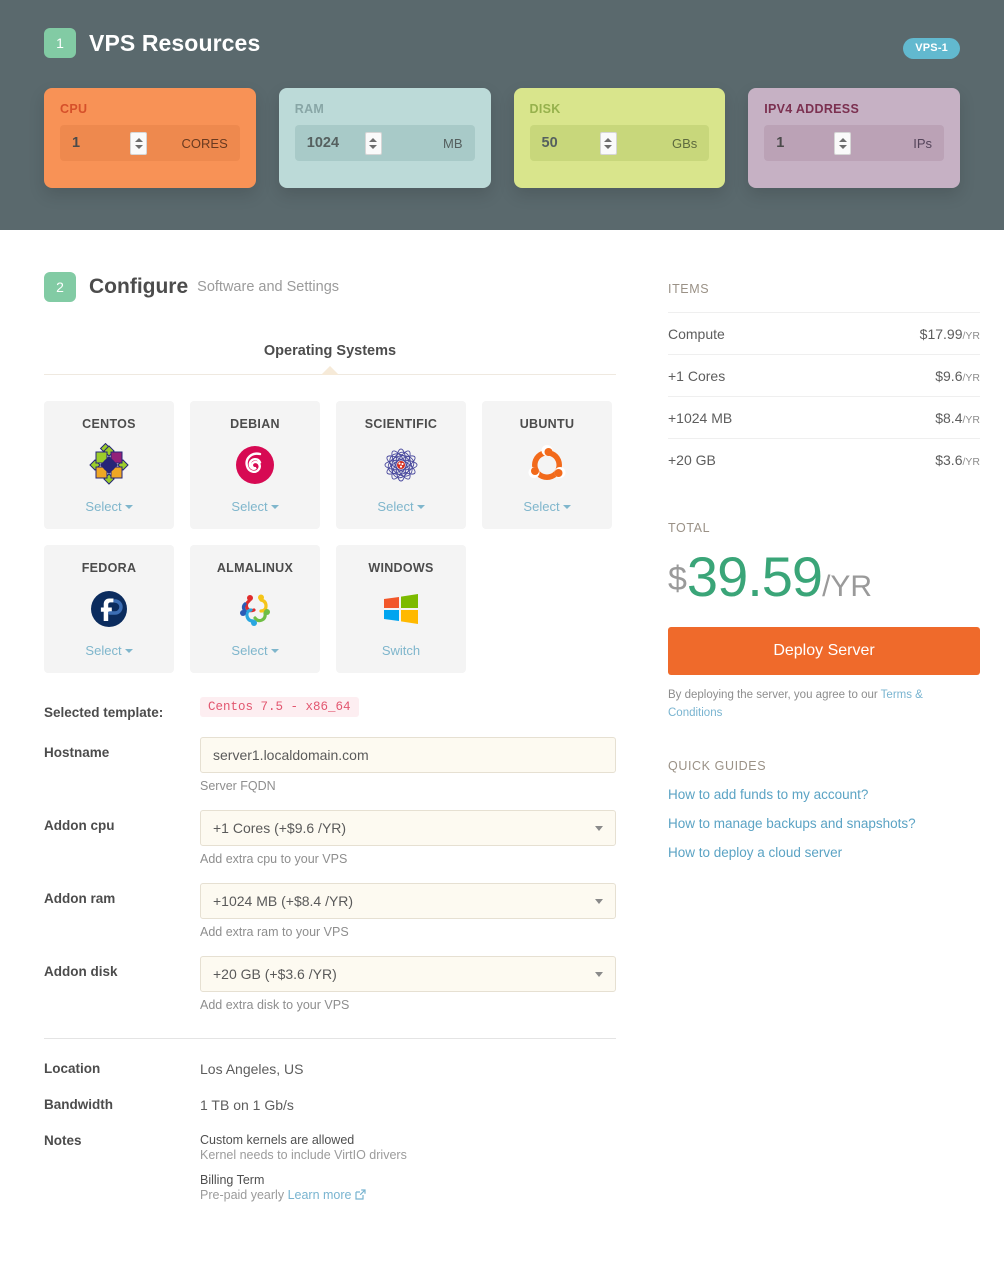 This screenshot has height=1280, width=1004. Describe the element at coordinates (408, 755) in the screenshot. I see `hostname-input: server1.localdomain.com` at that location.